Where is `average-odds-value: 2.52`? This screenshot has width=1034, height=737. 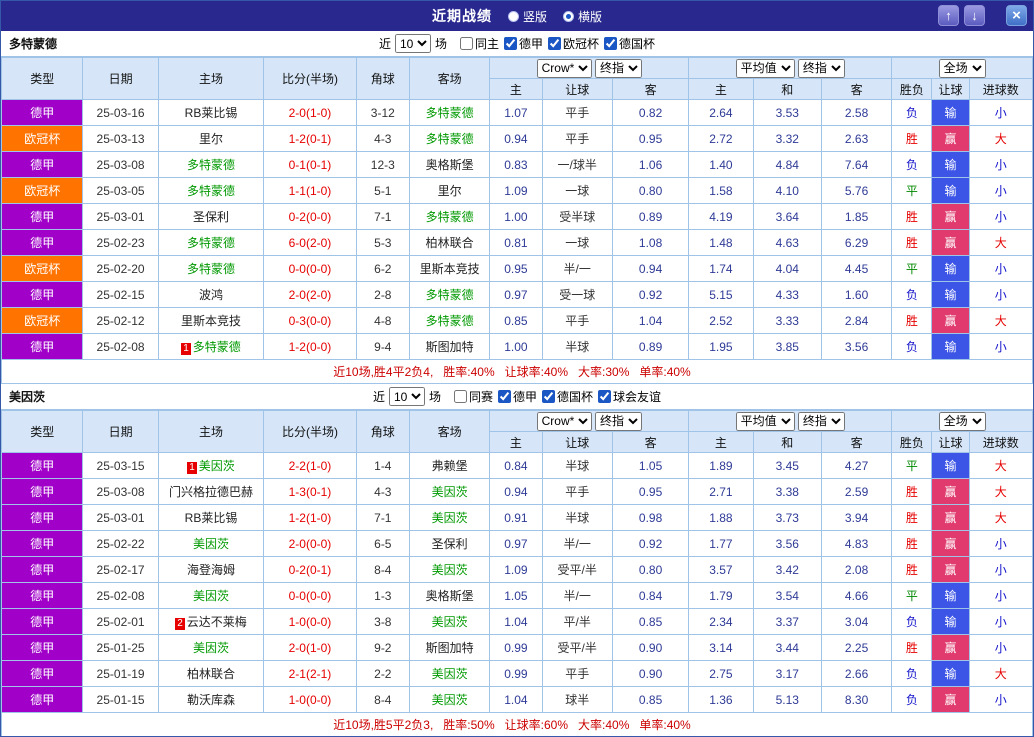 average-odds-value: 2.52 is located at coordinates (721, 320).